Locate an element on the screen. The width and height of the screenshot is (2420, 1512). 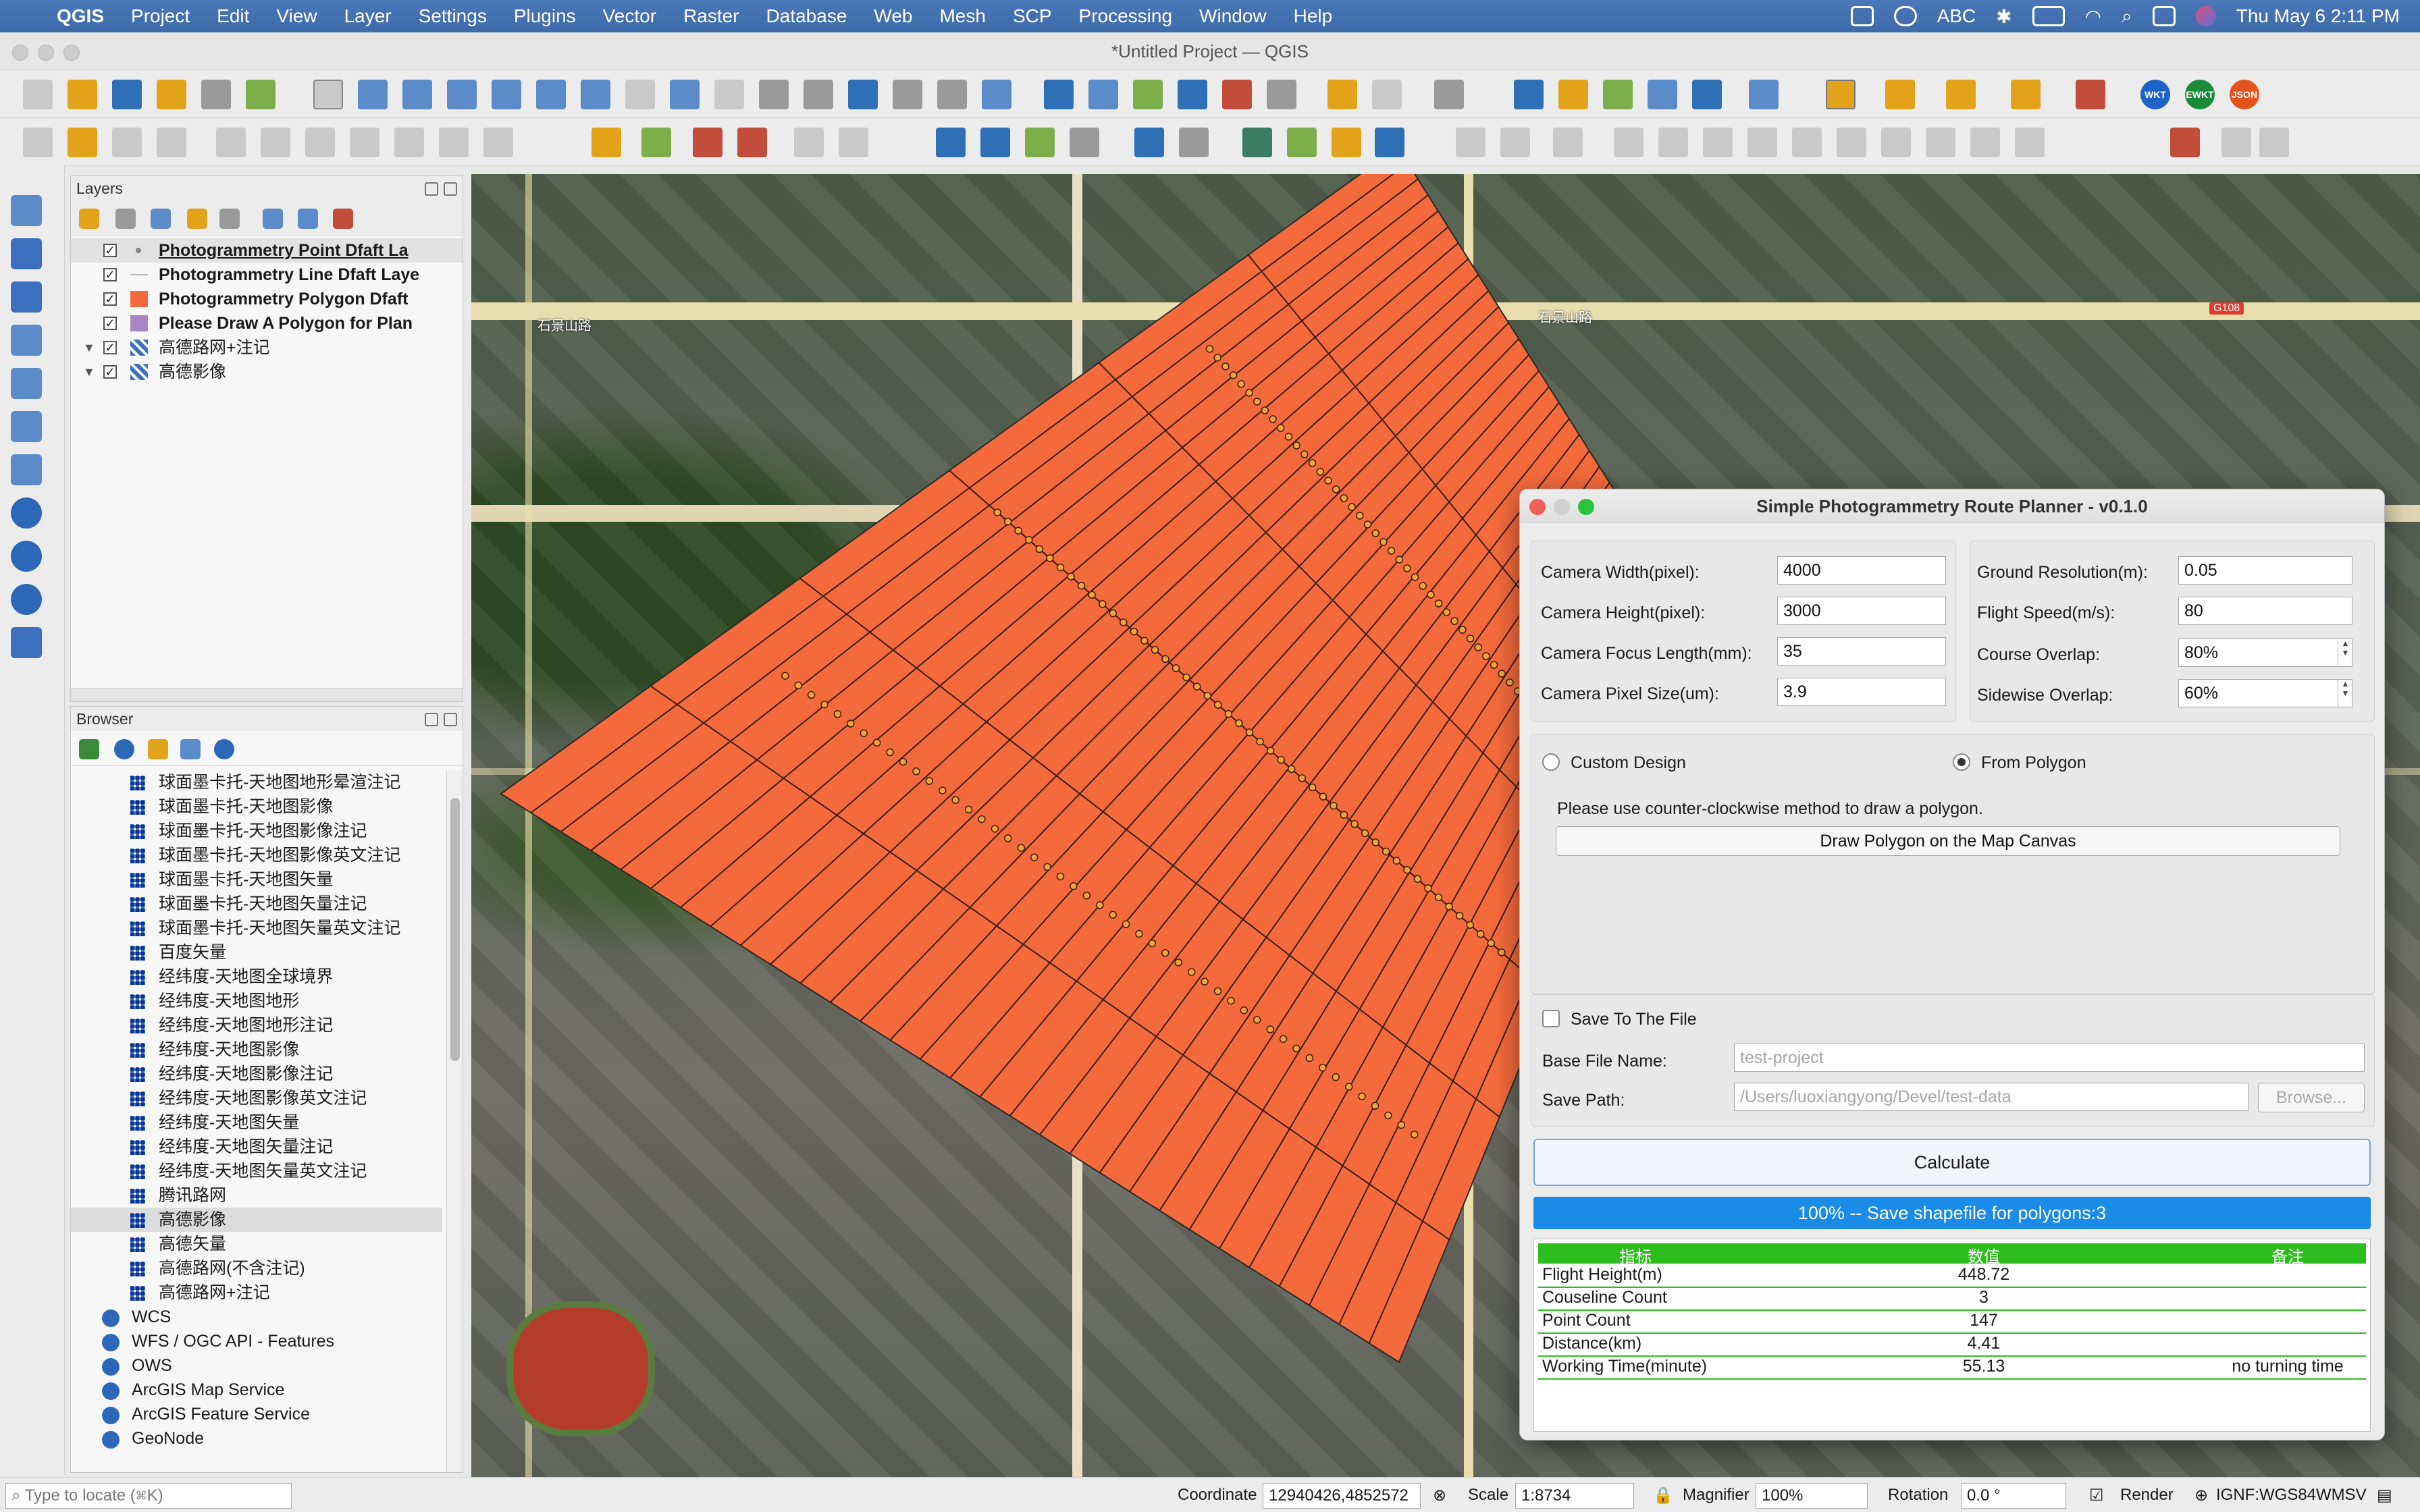
move-label-icon is located at coordinates (853, 142).